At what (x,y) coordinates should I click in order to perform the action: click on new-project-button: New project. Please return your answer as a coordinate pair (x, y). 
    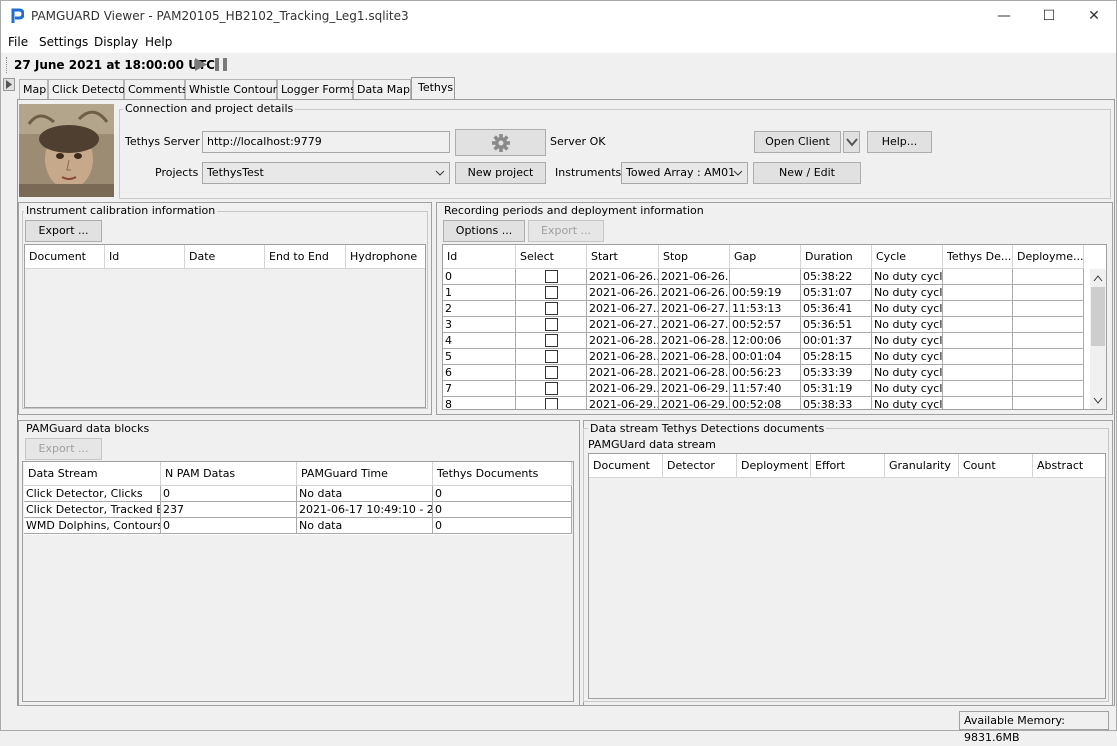
    Looking at the image, I should click on (500, 173).